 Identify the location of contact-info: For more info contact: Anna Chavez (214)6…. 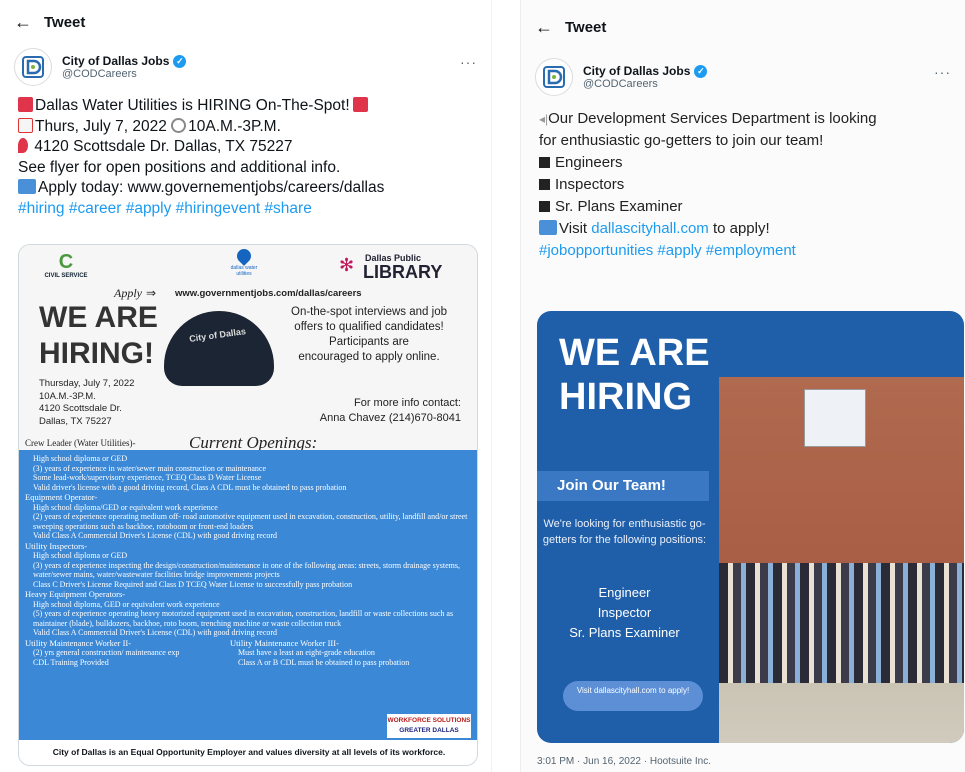
(390, 410).